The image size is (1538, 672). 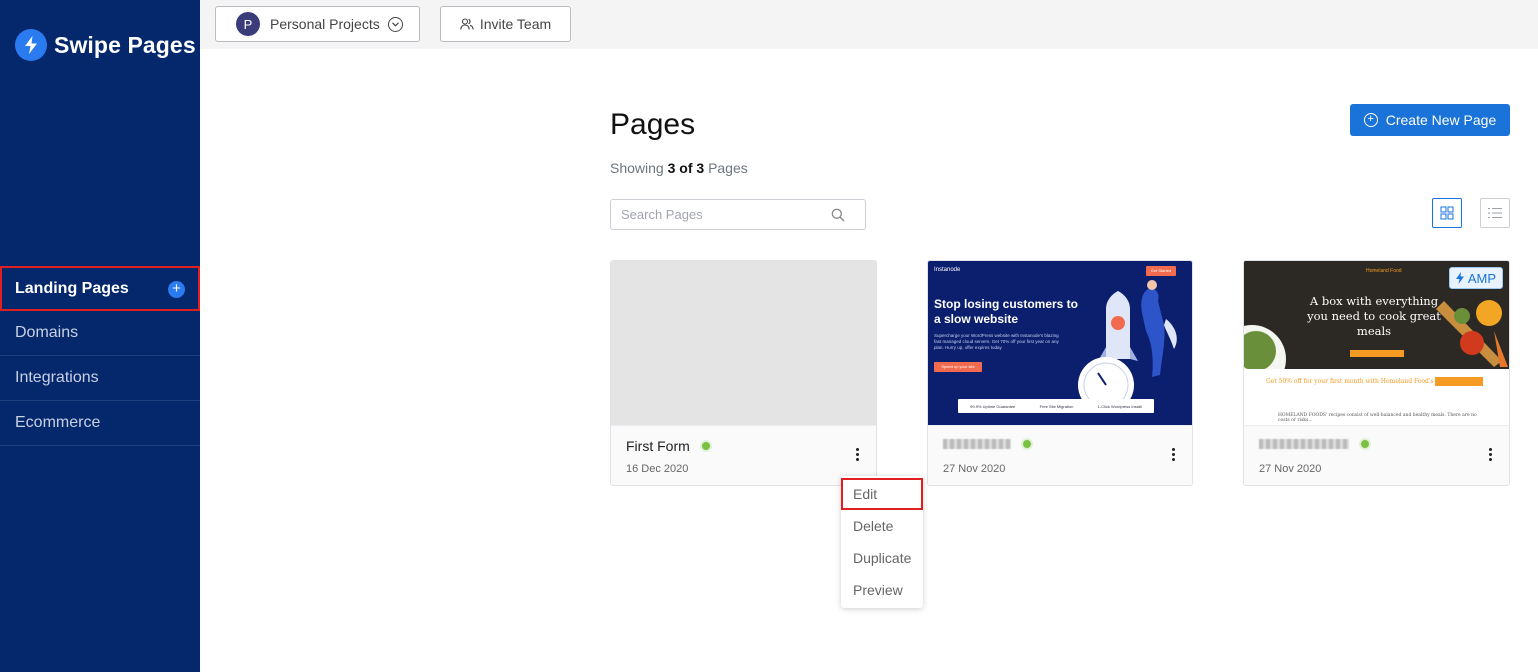 I want to click on thumb-offer-button, so click(x=1459, y=381).